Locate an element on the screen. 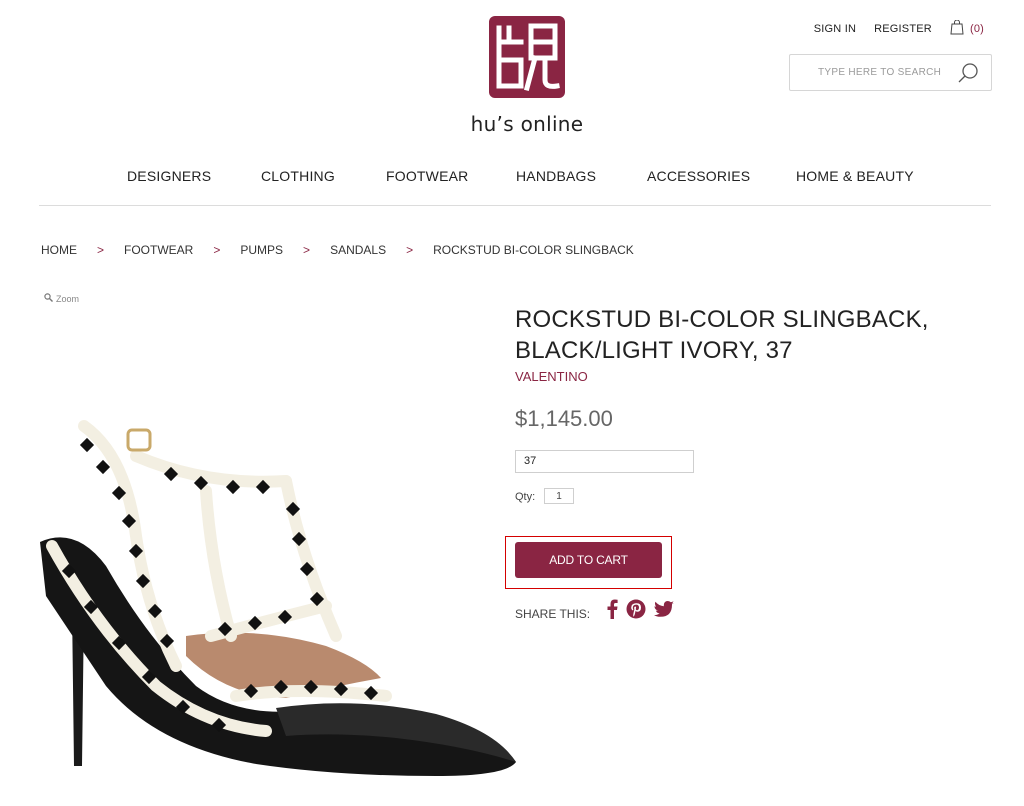  product-price: $1,145.00 is located at coordinates (564, 418).